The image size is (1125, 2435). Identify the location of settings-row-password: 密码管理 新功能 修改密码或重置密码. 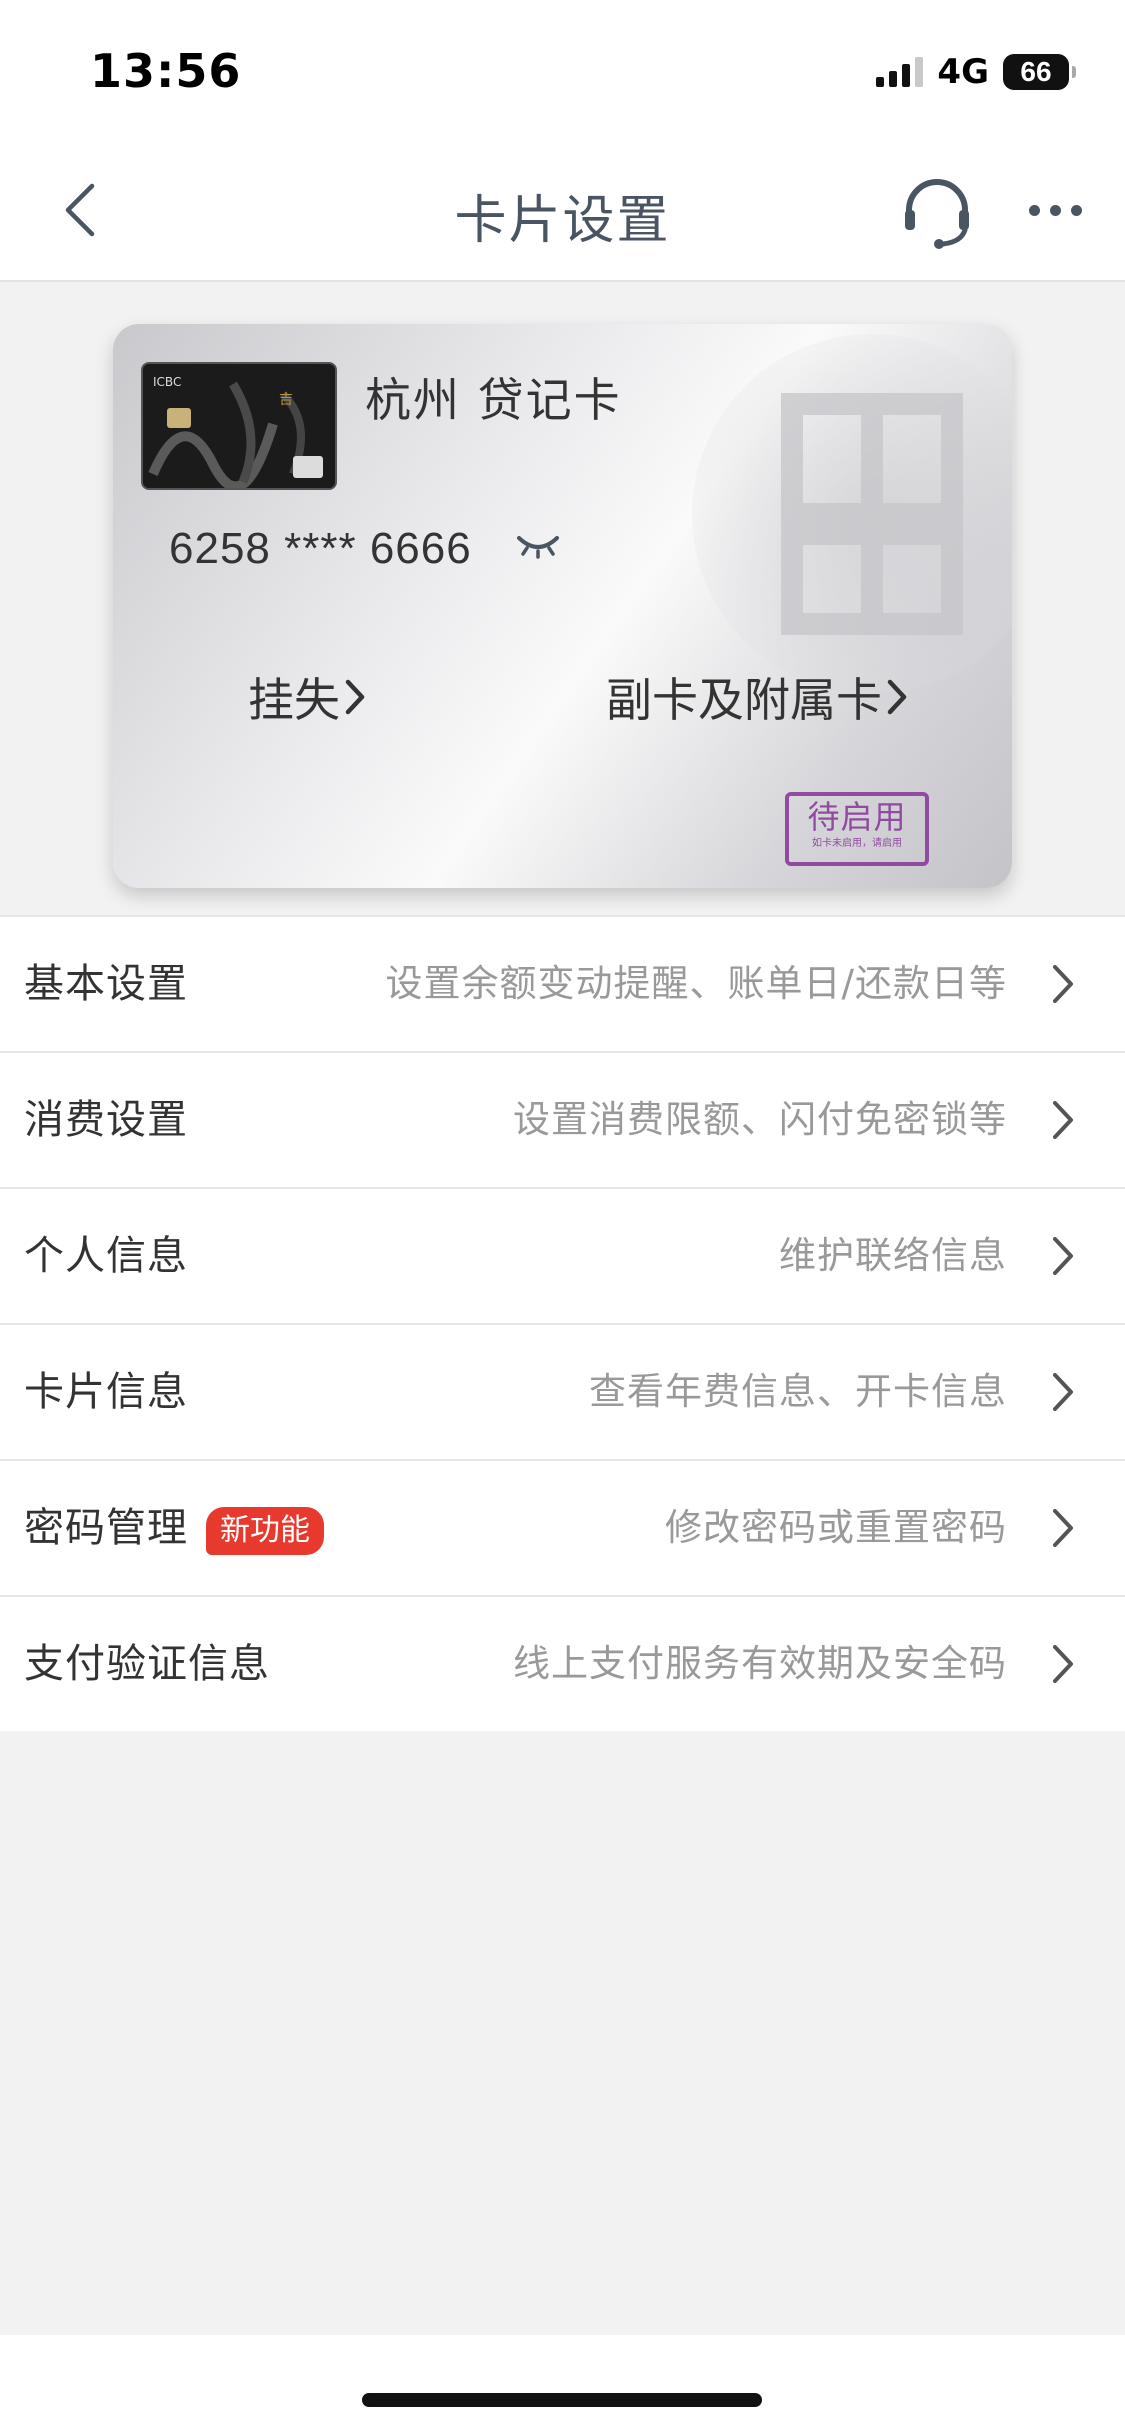
(562, 1529).